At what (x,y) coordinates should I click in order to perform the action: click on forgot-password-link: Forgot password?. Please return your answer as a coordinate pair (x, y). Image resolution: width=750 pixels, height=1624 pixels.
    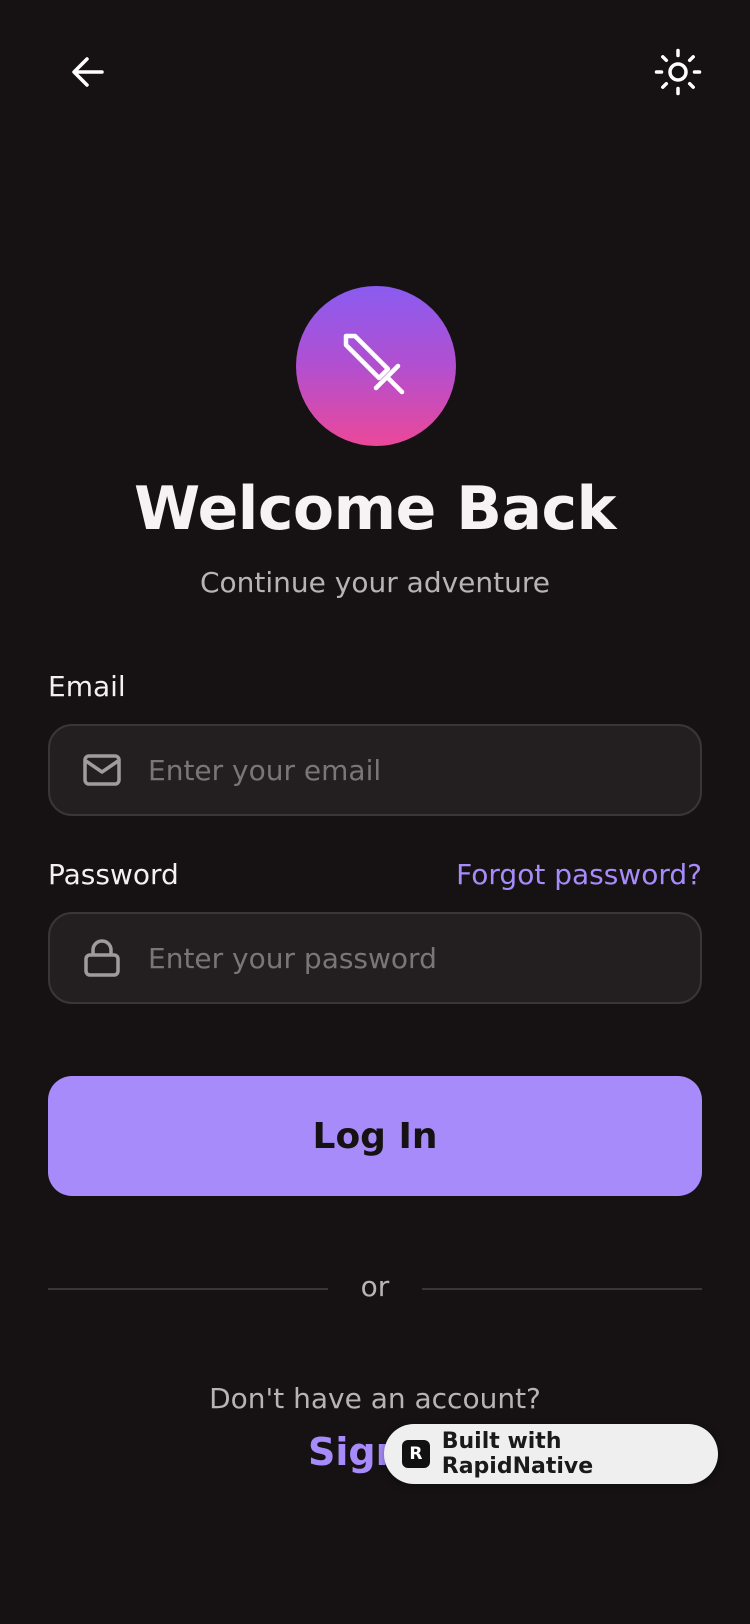
    Looking at the image, I should click on (579, 874).